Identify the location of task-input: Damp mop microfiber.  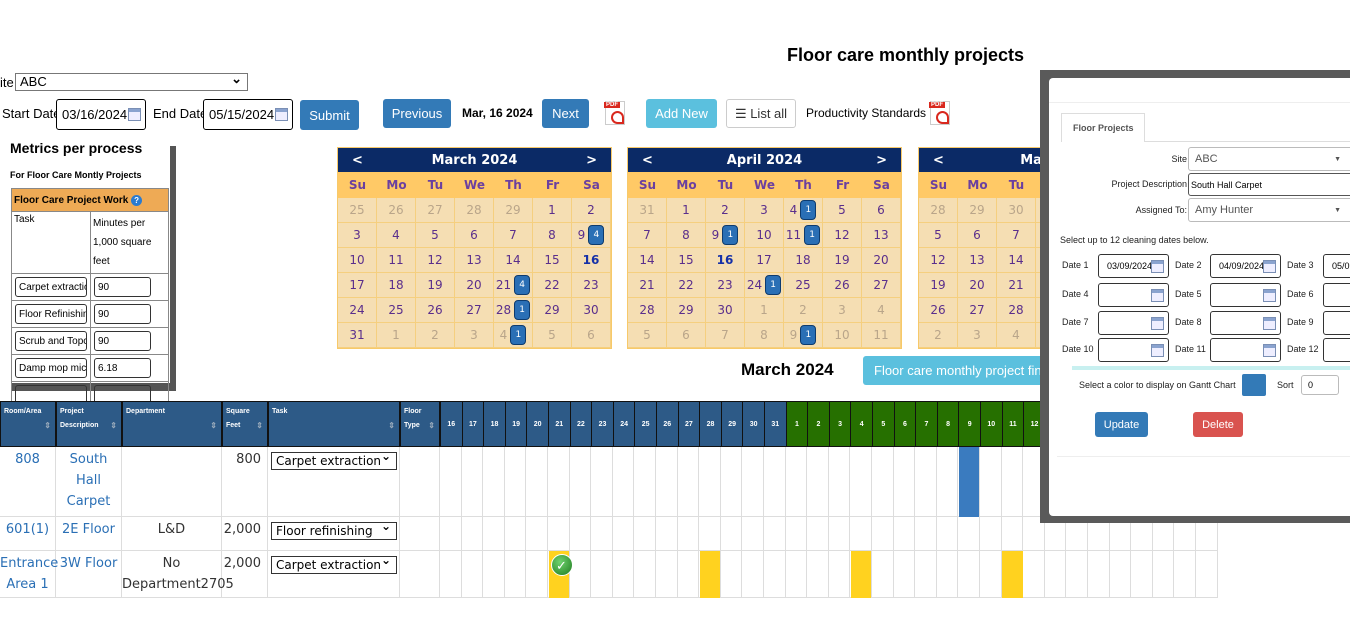
(51, 368).